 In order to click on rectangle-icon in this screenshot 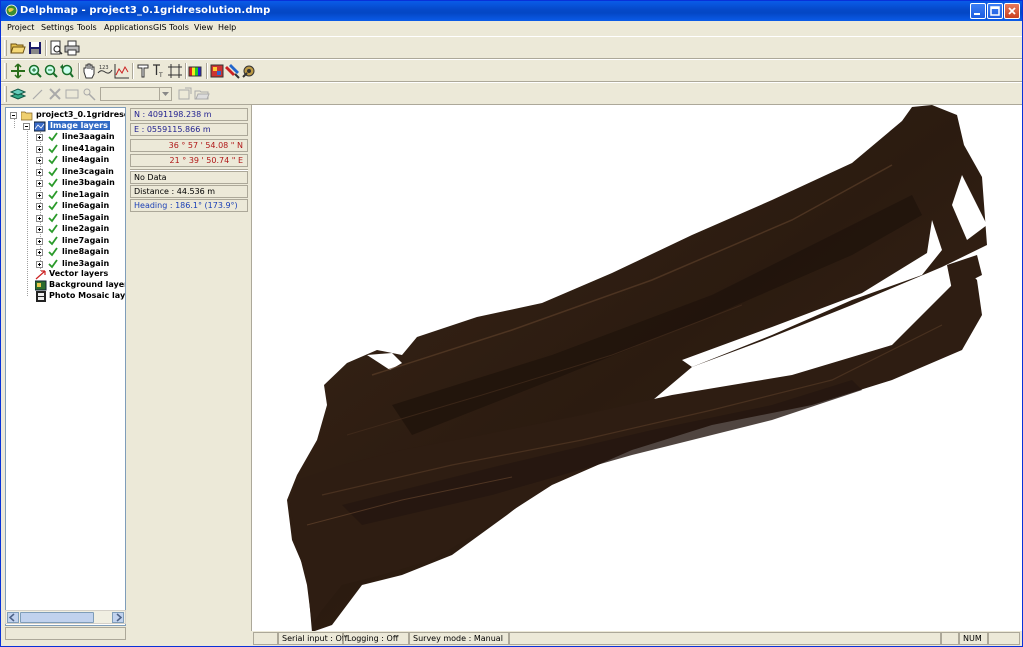, I will do `click(72, 94)`.